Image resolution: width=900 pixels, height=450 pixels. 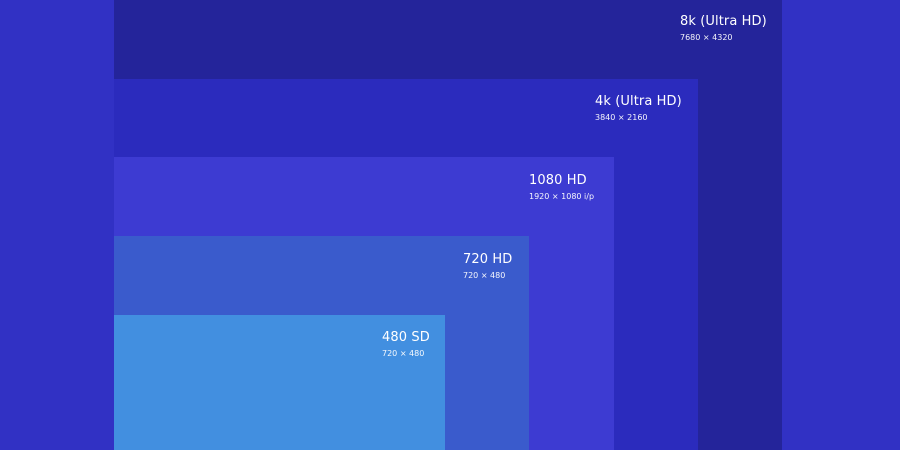 I want to click on resolution-label-1080: 1080 HD 1920 × 1080 i/p, so click(x=561, y=188).